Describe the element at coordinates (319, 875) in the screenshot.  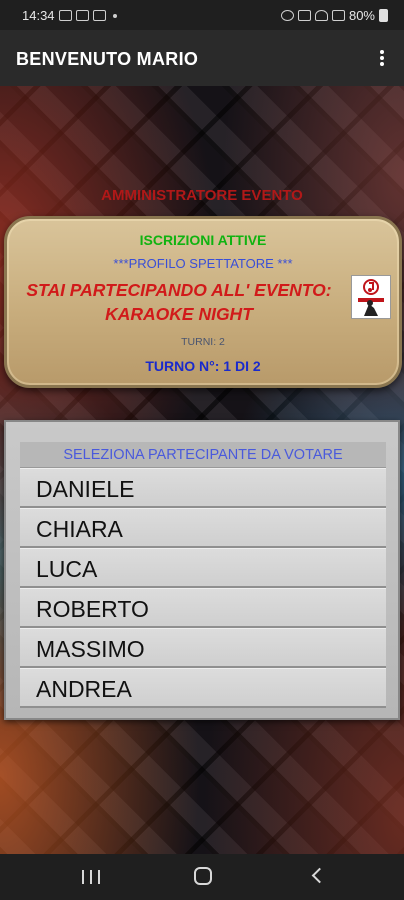
I see `back-icon` at that location.